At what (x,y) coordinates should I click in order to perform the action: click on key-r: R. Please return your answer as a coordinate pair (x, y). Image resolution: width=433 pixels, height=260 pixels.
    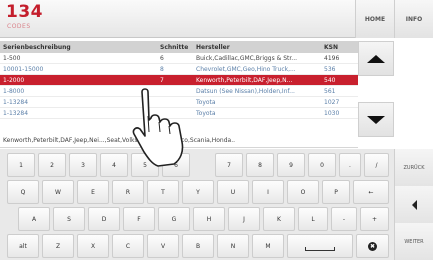
    Looking at the image, I should click on (128, 192).